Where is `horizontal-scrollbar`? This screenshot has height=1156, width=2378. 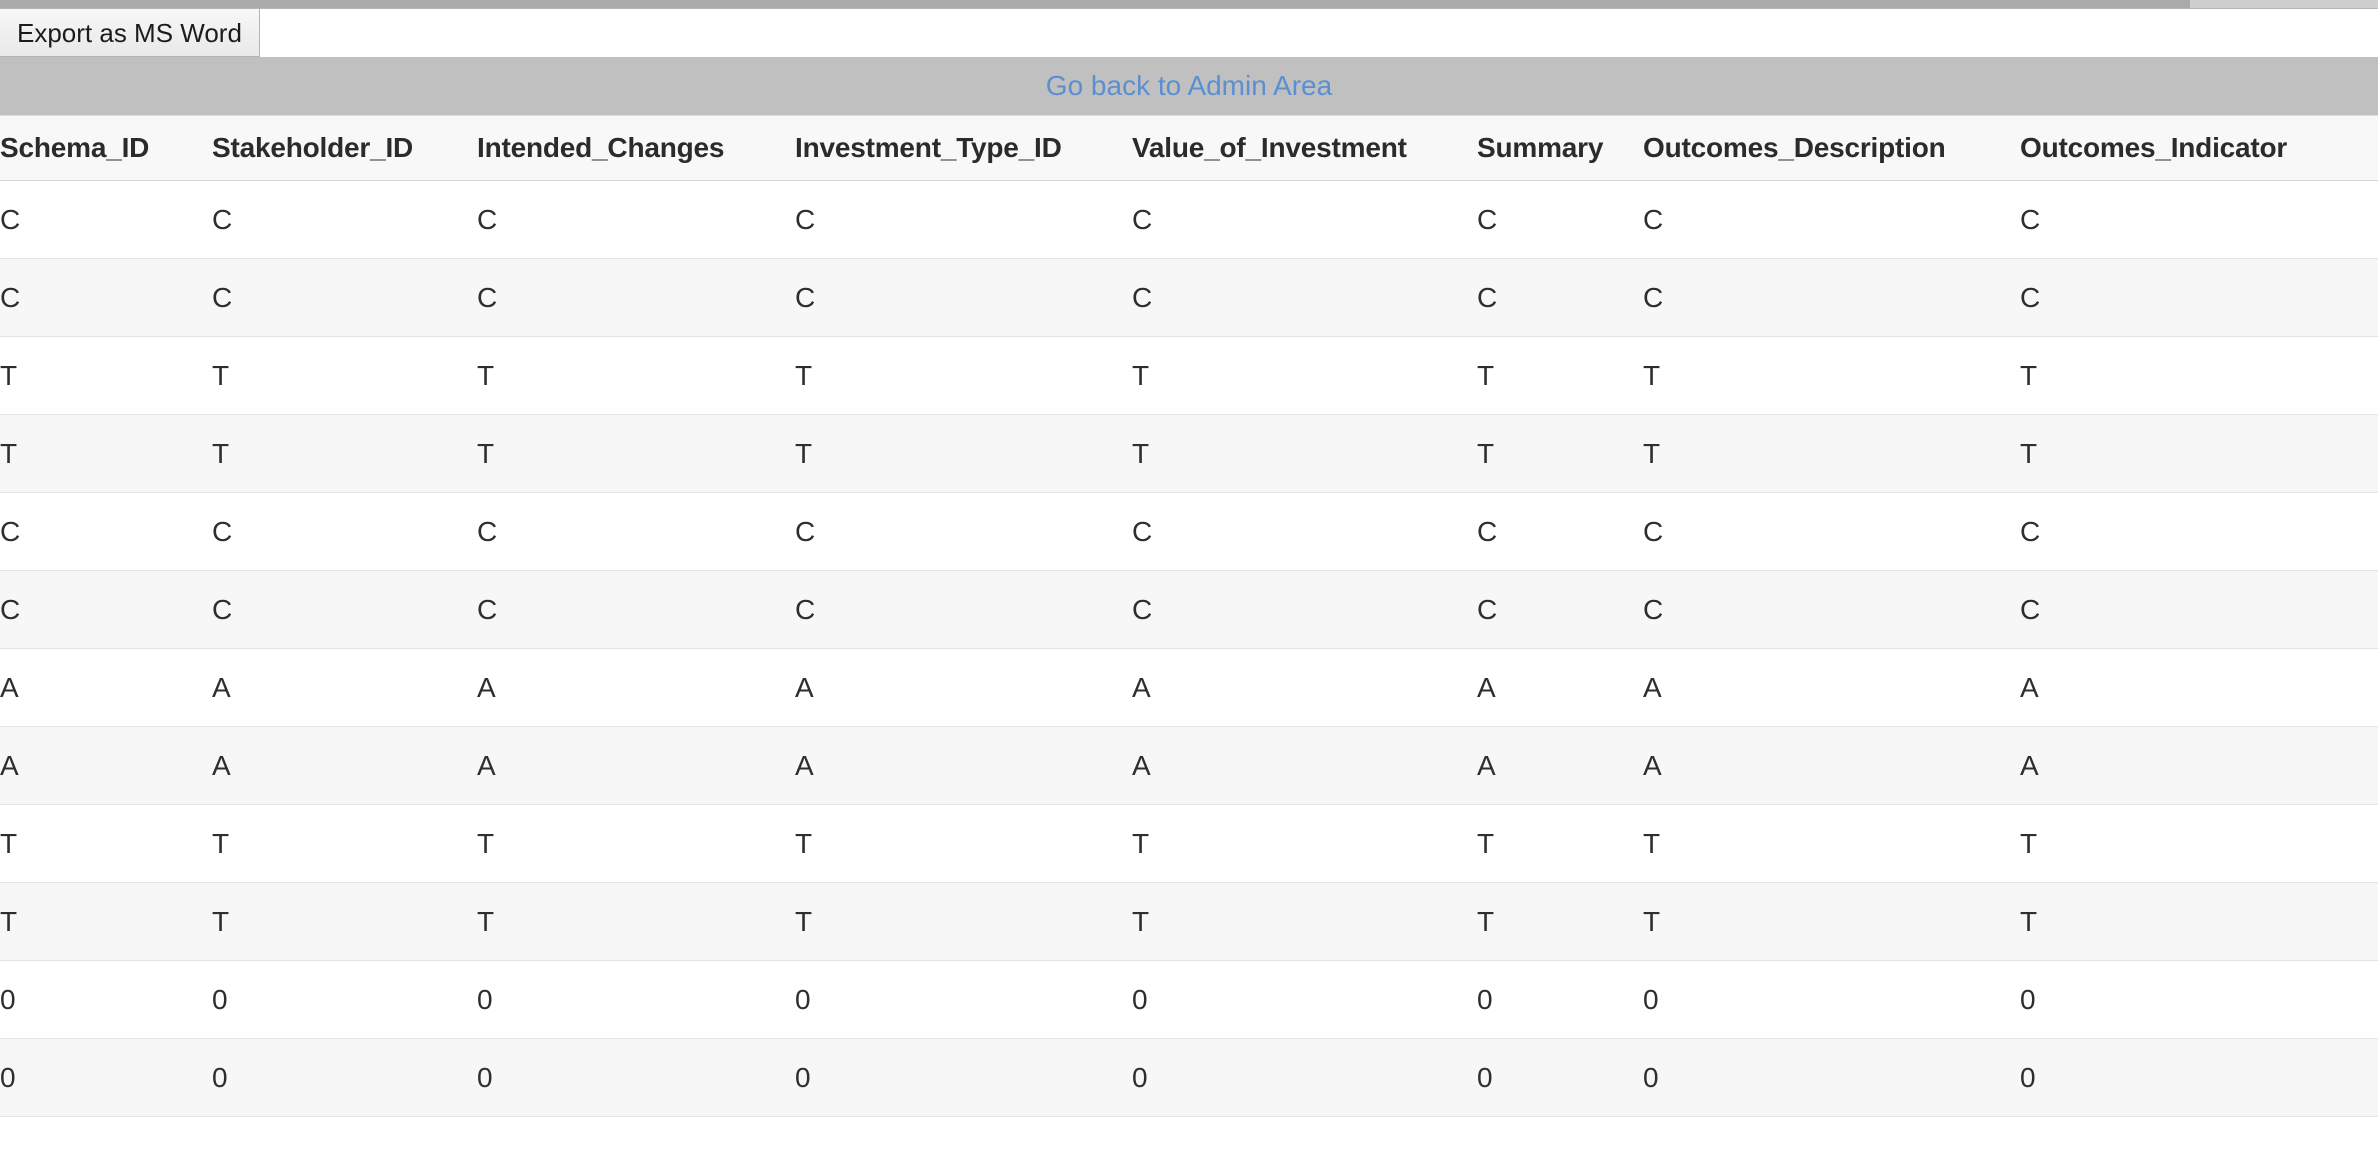 horizontal-scrollbar is located at coordinates (1189, 4).